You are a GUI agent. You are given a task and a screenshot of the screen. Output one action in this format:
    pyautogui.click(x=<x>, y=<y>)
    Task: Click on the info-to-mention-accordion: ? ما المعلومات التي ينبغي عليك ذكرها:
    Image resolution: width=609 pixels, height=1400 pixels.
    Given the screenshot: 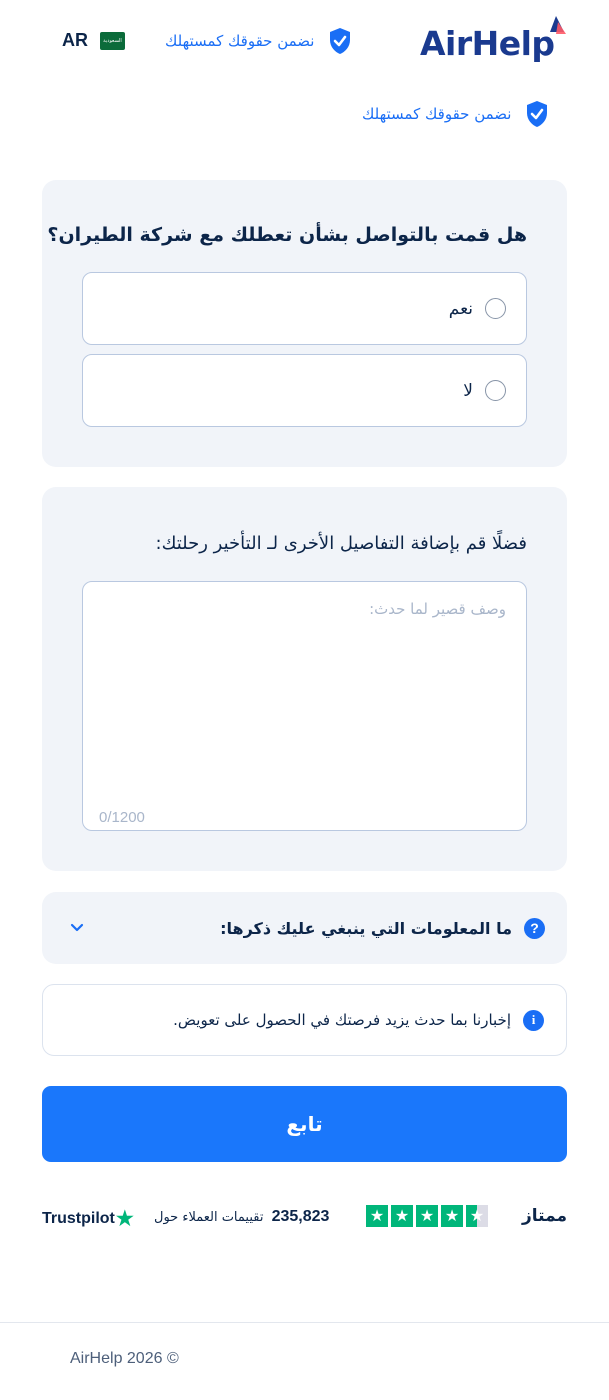 What is the action you would take?
    pyautogui.click(x=304, y=928)
    